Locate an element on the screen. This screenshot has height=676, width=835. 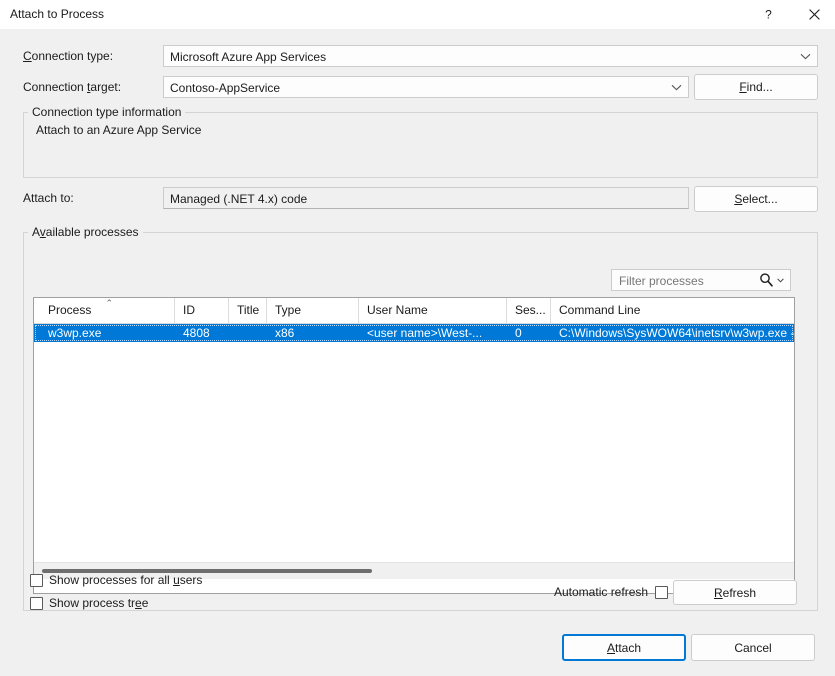
close-button is located at coordinates (813, 14).